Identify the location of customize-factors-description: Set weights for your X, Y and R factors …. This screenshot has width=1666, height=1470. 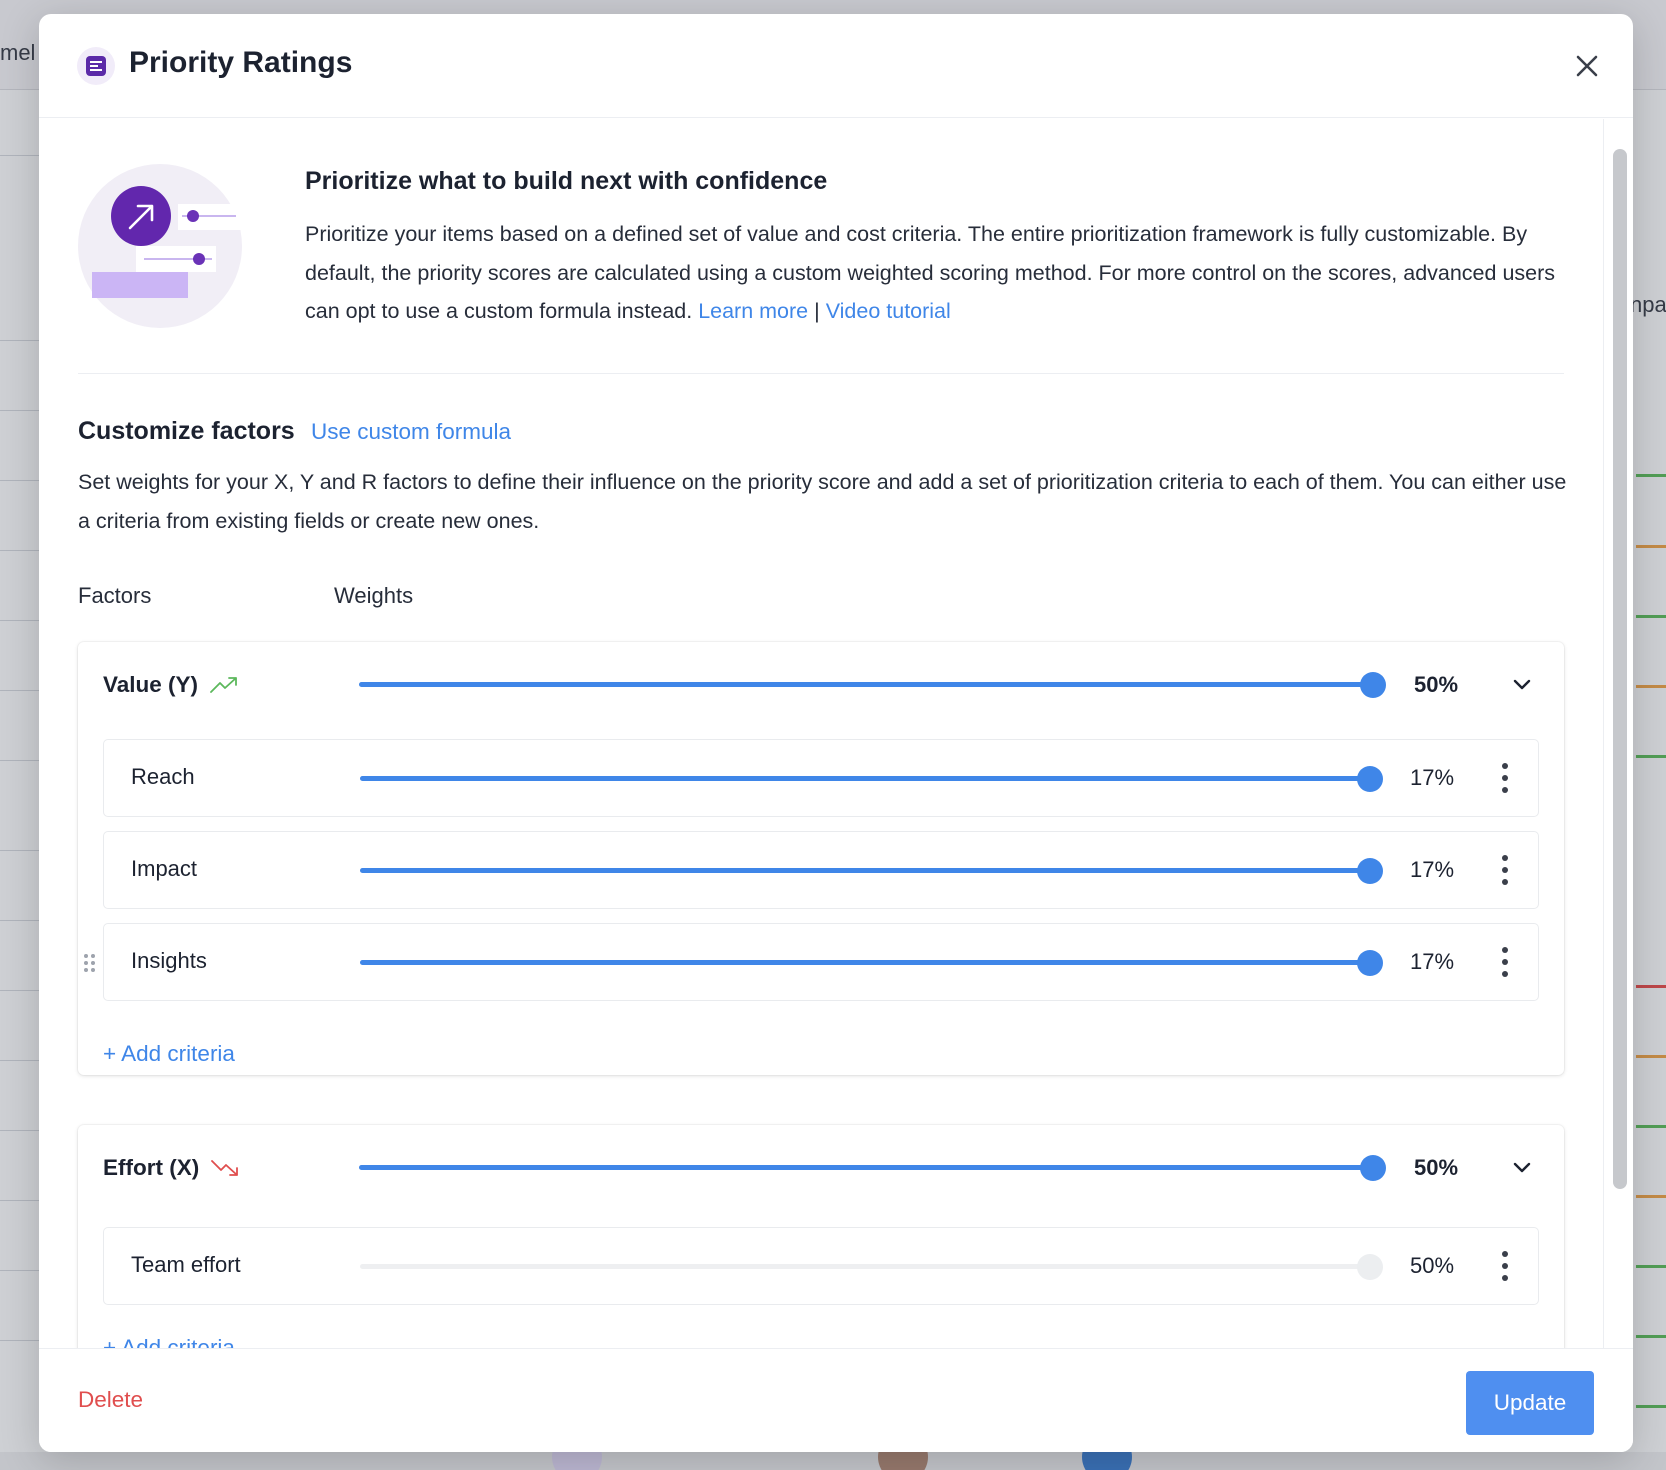
(822, 501).